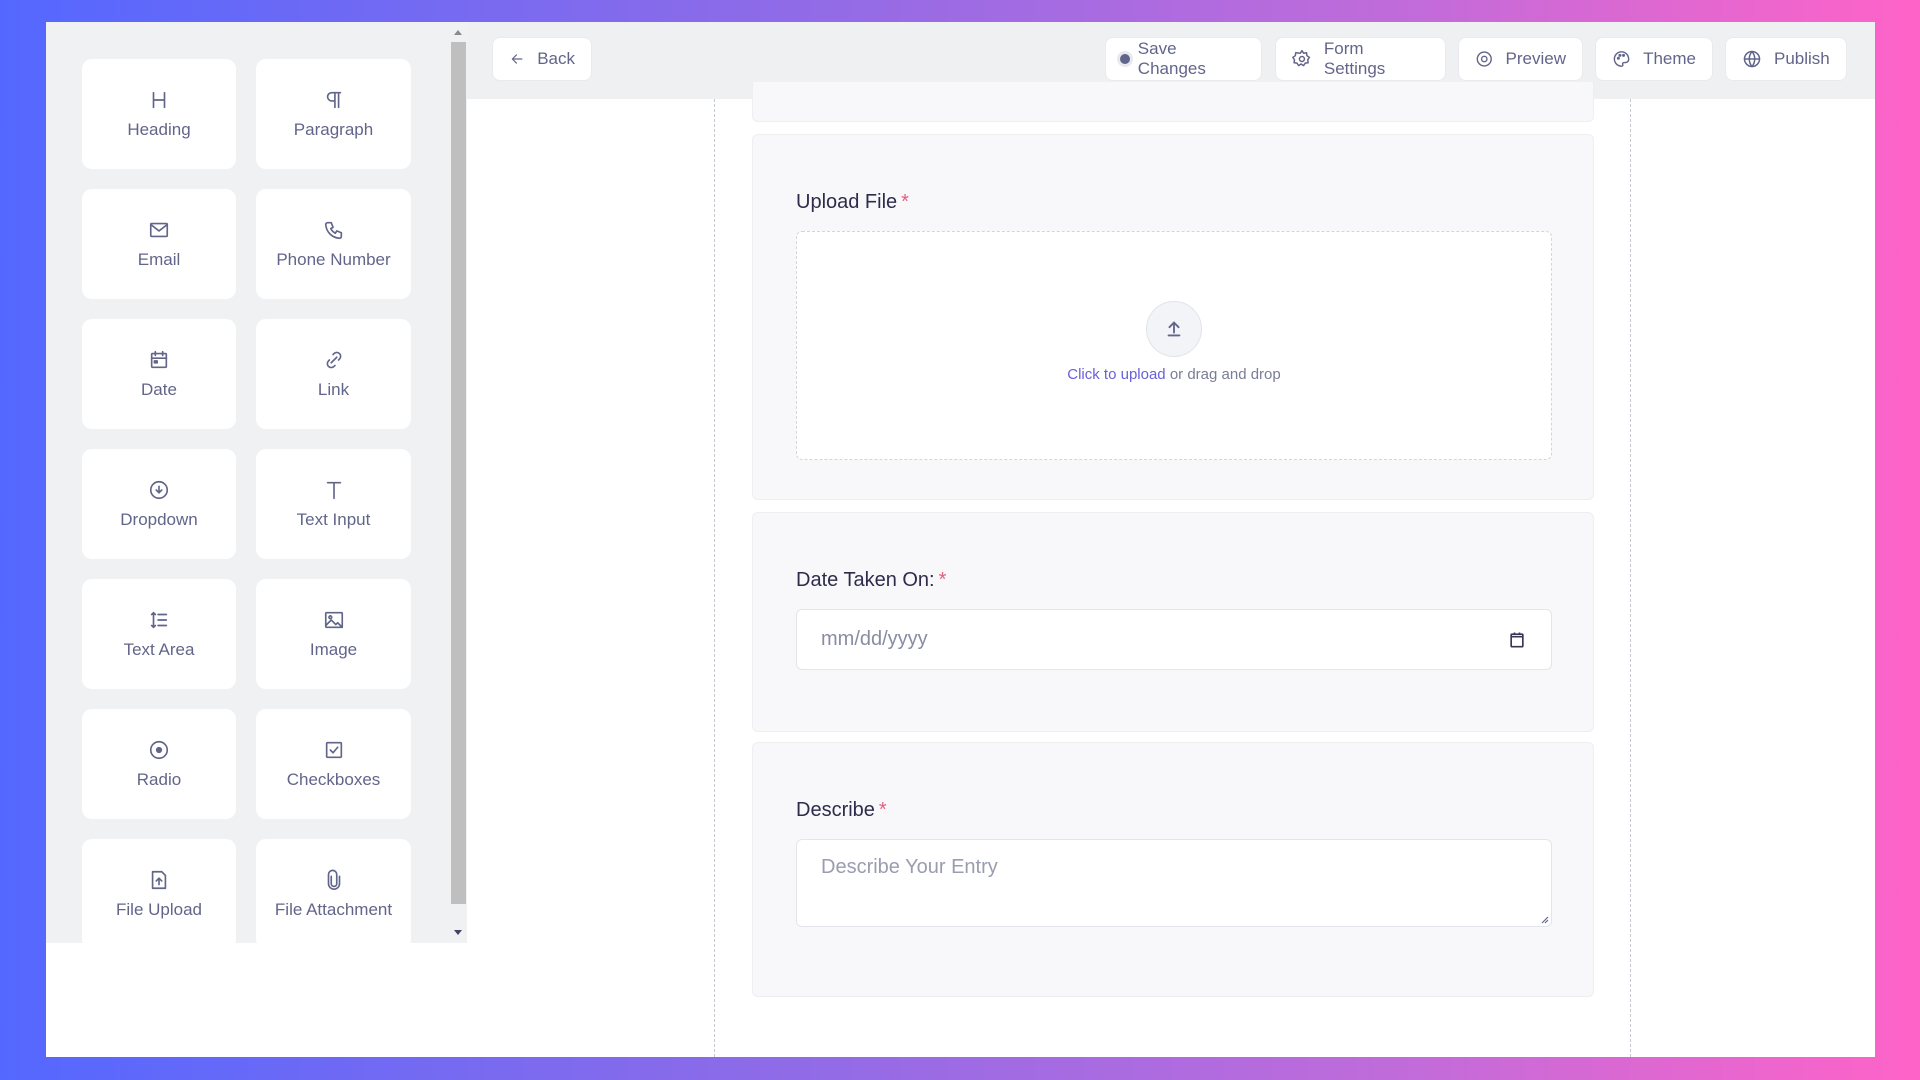  What do you see at coordinates (334, 620) in the screenshot?
I see `image-icon` at bounding box center [334, 620].